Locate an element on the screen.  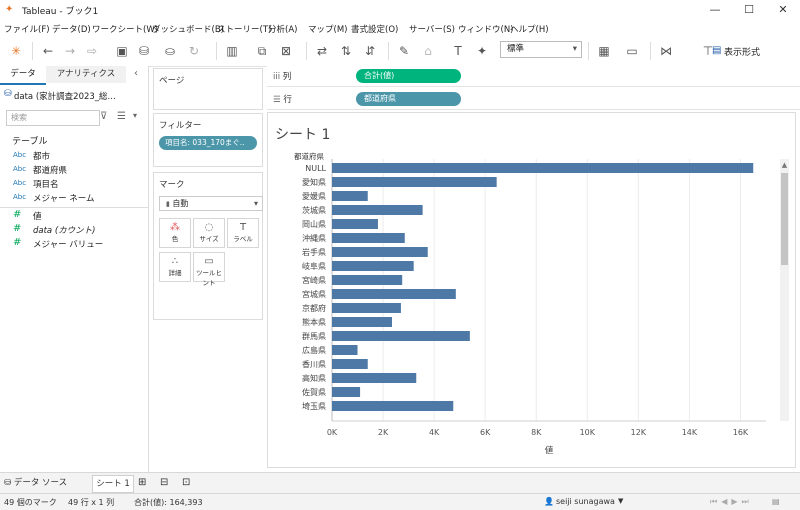
sort-descending-icon: ⇵ is located at coordinates (370, 51).